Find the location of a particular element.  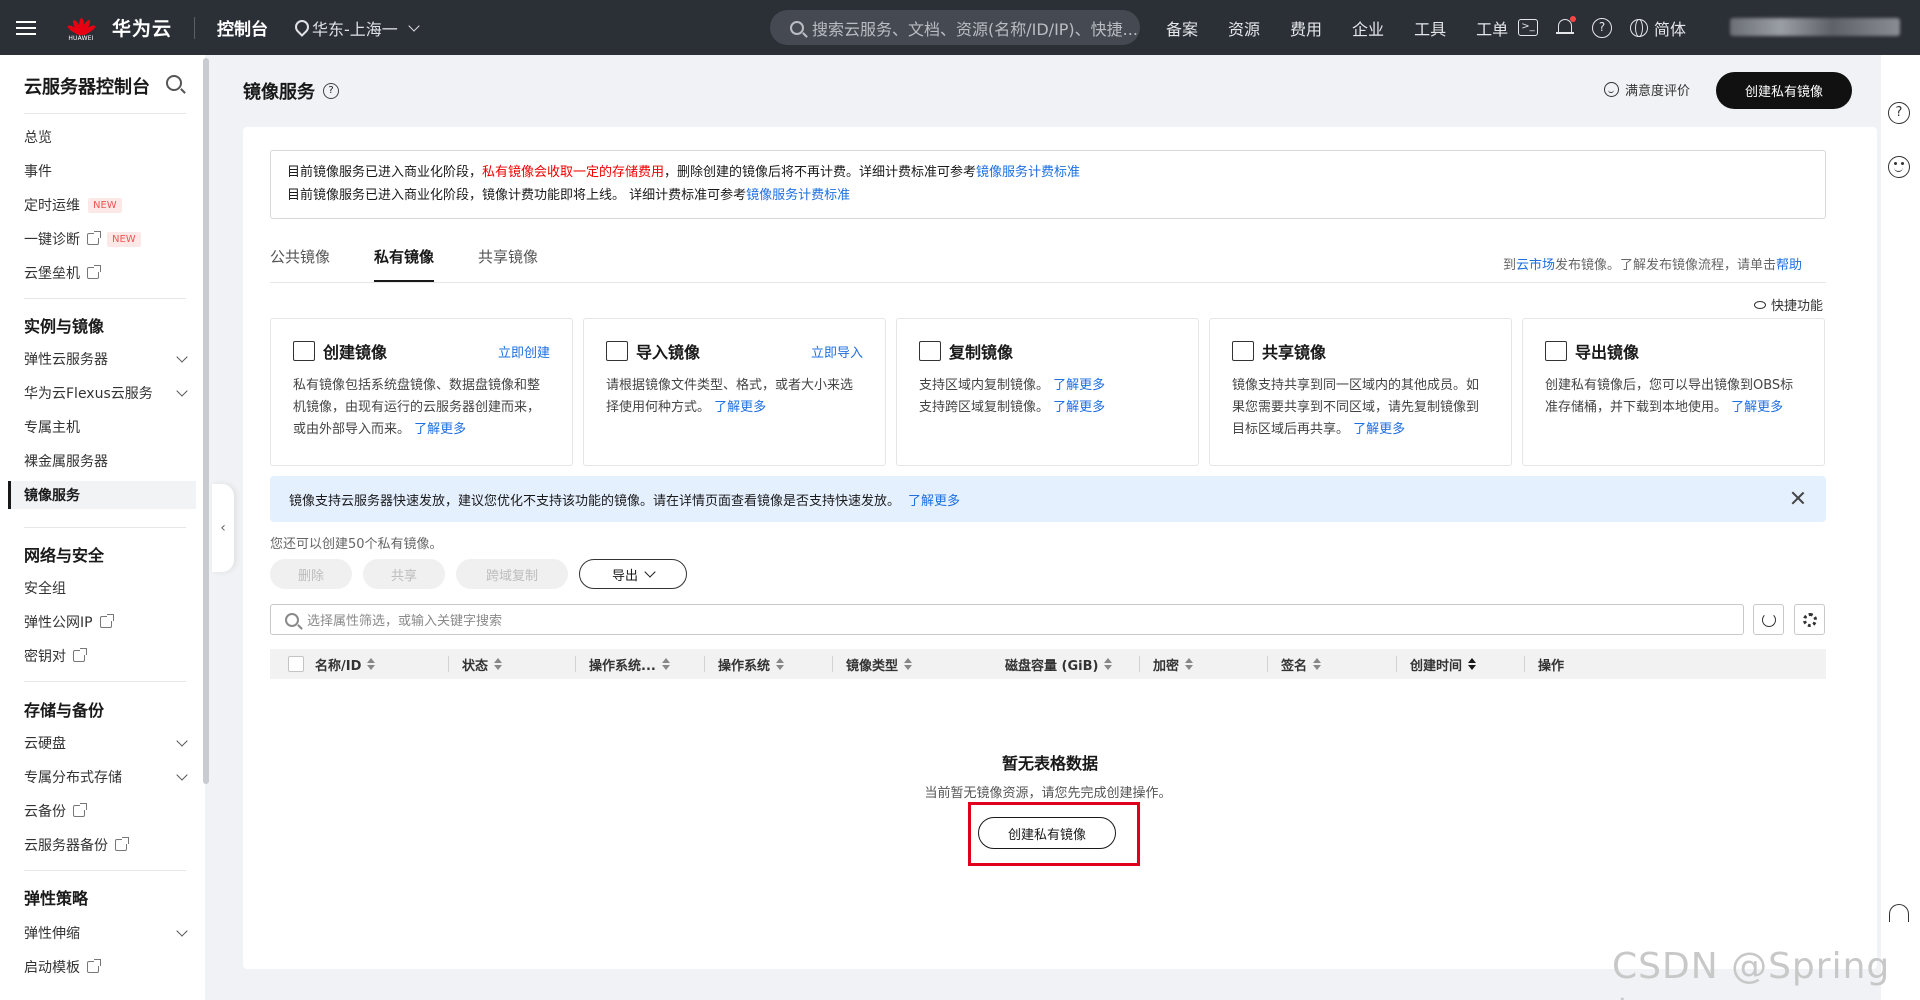

sidebar-item-diagnosis: 一键诊断 NEW is located at coordinates (110, 239).